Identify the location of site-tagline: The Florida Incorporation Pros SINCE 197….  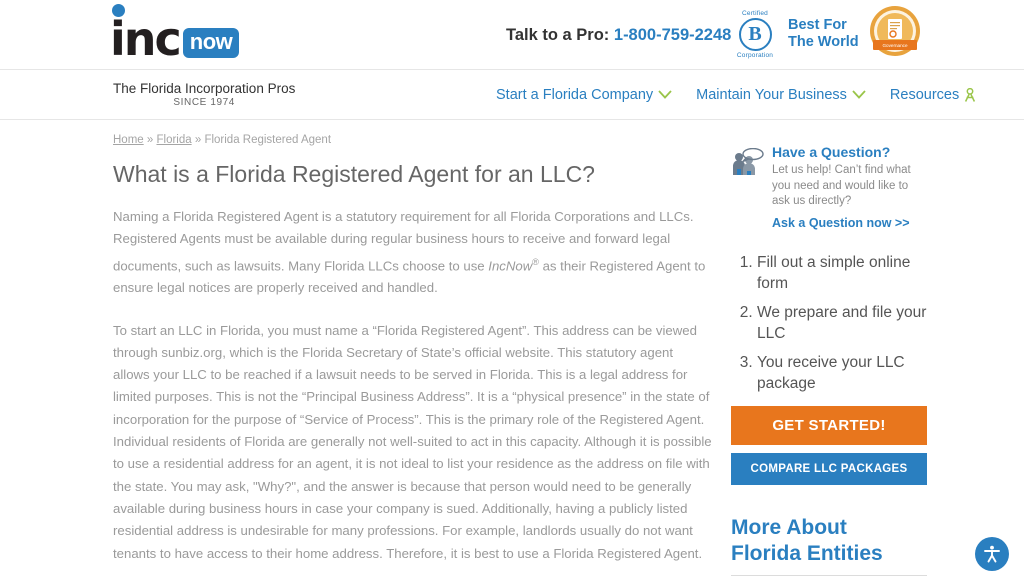
(204, 95).